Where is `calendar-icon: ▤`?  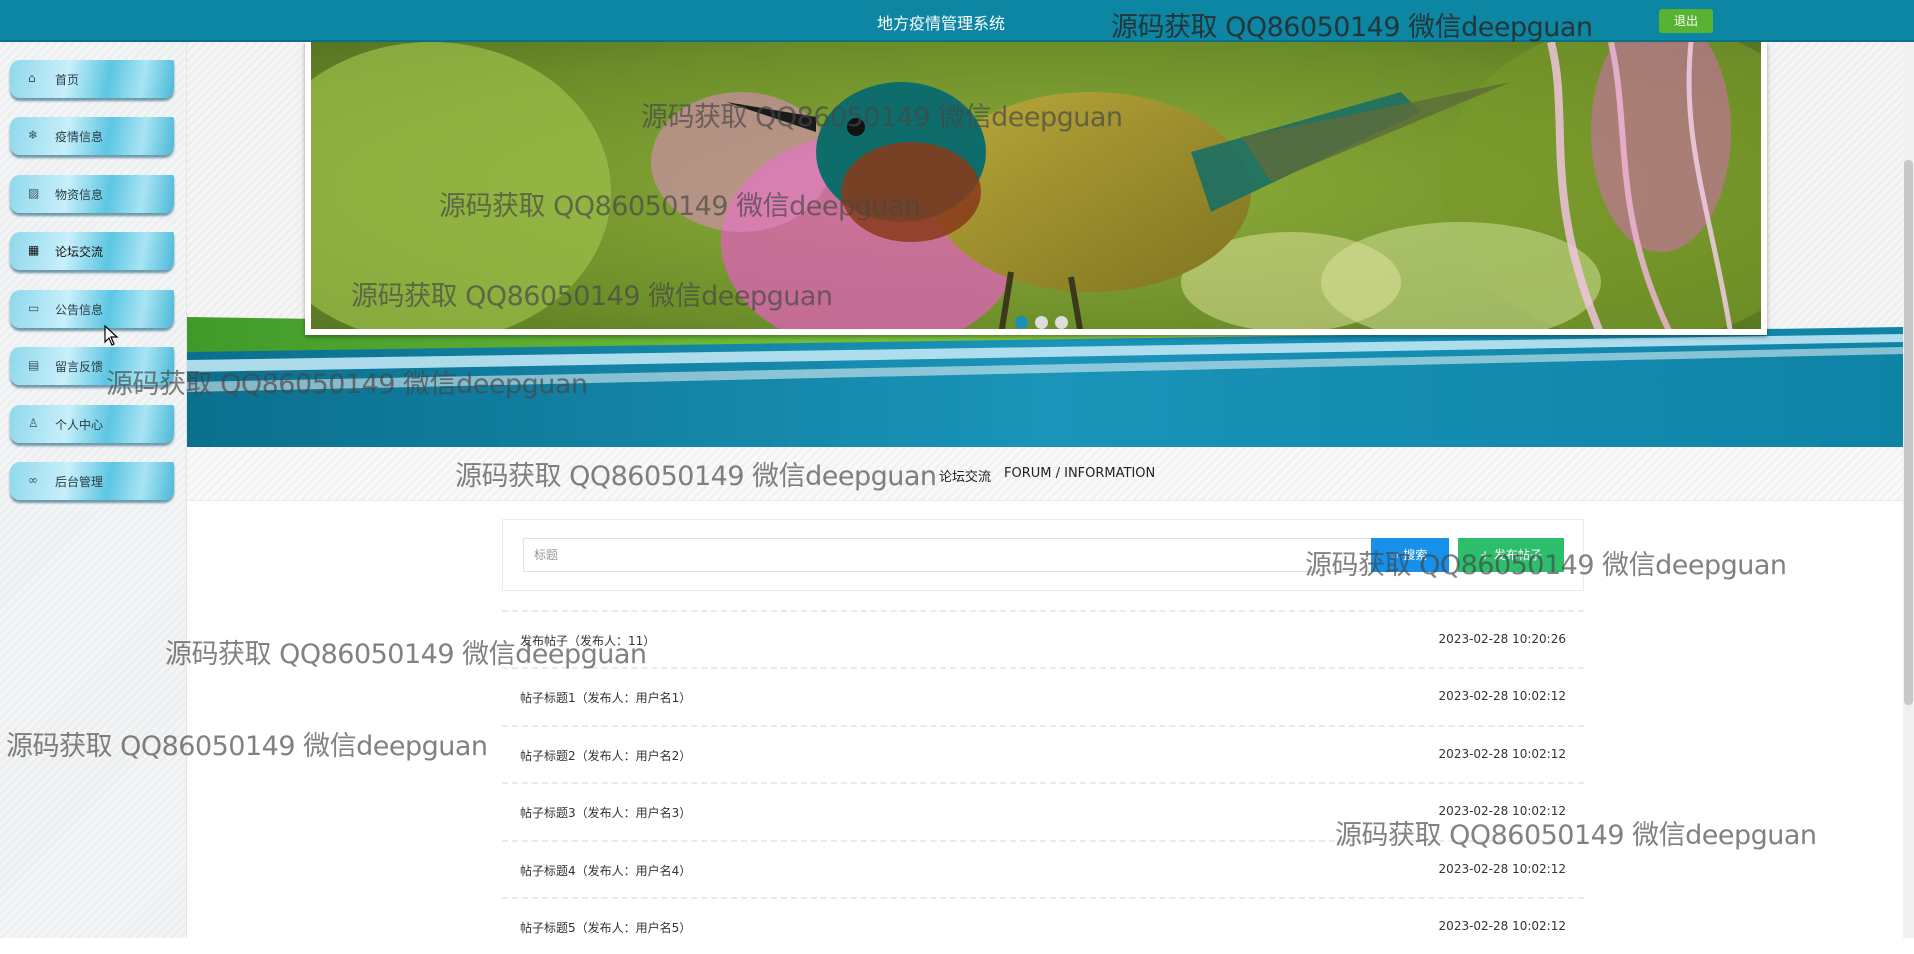 calendar-icon: ▤ is located at coordinates (34, 365).